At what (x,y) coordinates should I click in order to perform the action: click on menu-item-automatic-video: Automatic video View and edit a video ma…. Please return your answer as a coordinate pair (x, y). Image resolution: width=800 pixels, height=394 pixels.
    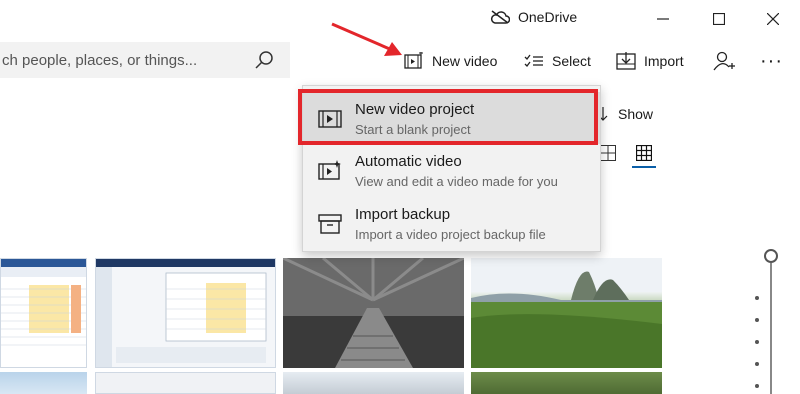
    Looking at the image, I should click on (451, 170).